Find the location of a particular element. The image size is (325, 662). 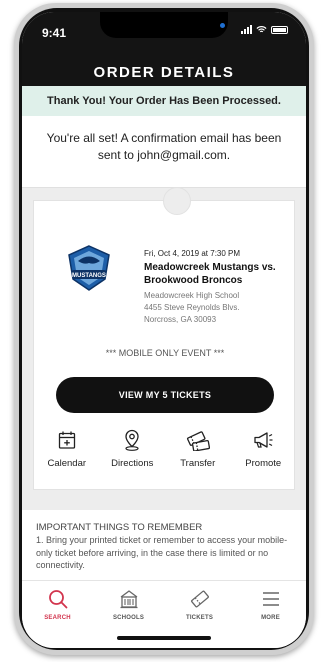

transfer-action: Transfer is located at coordinates (198, 449).